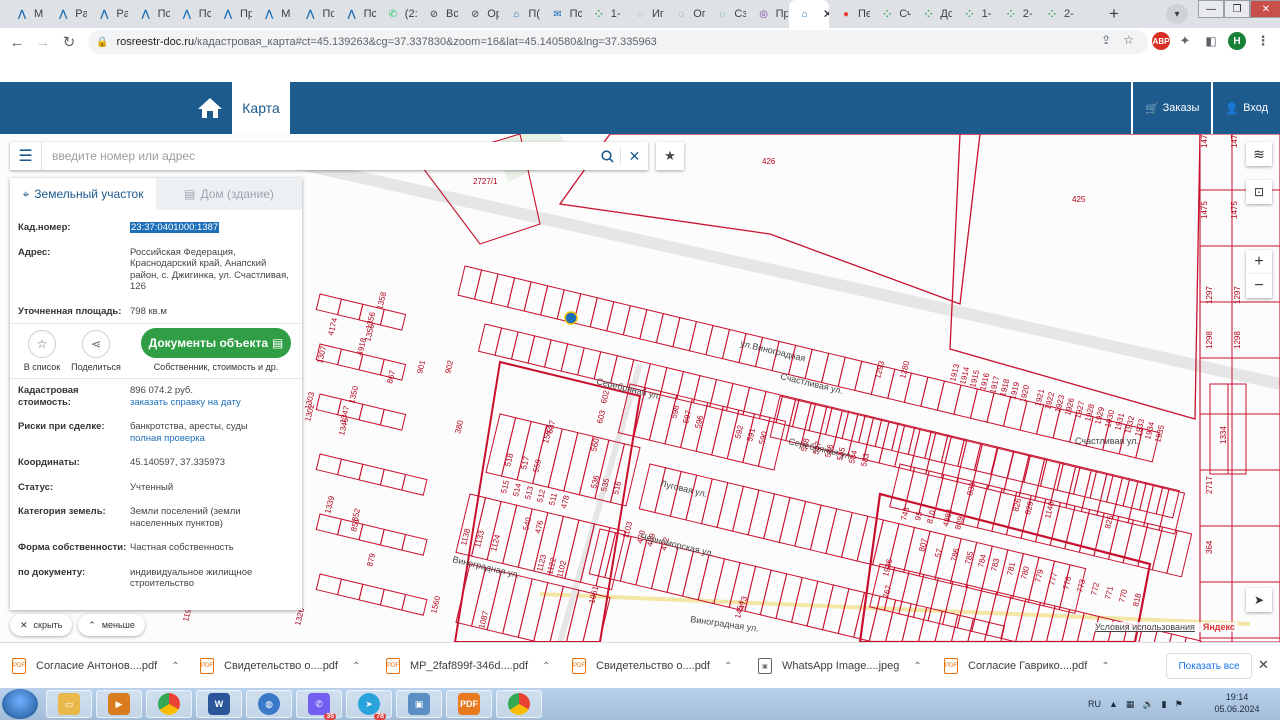 Image resolution: width=1280 pixels, height=720 pixels. What do you see at coordinates (1185, 41) in the screenshot?
I see `extensions-puzzle-icon: ✦` at bounding box center [1185, 41].